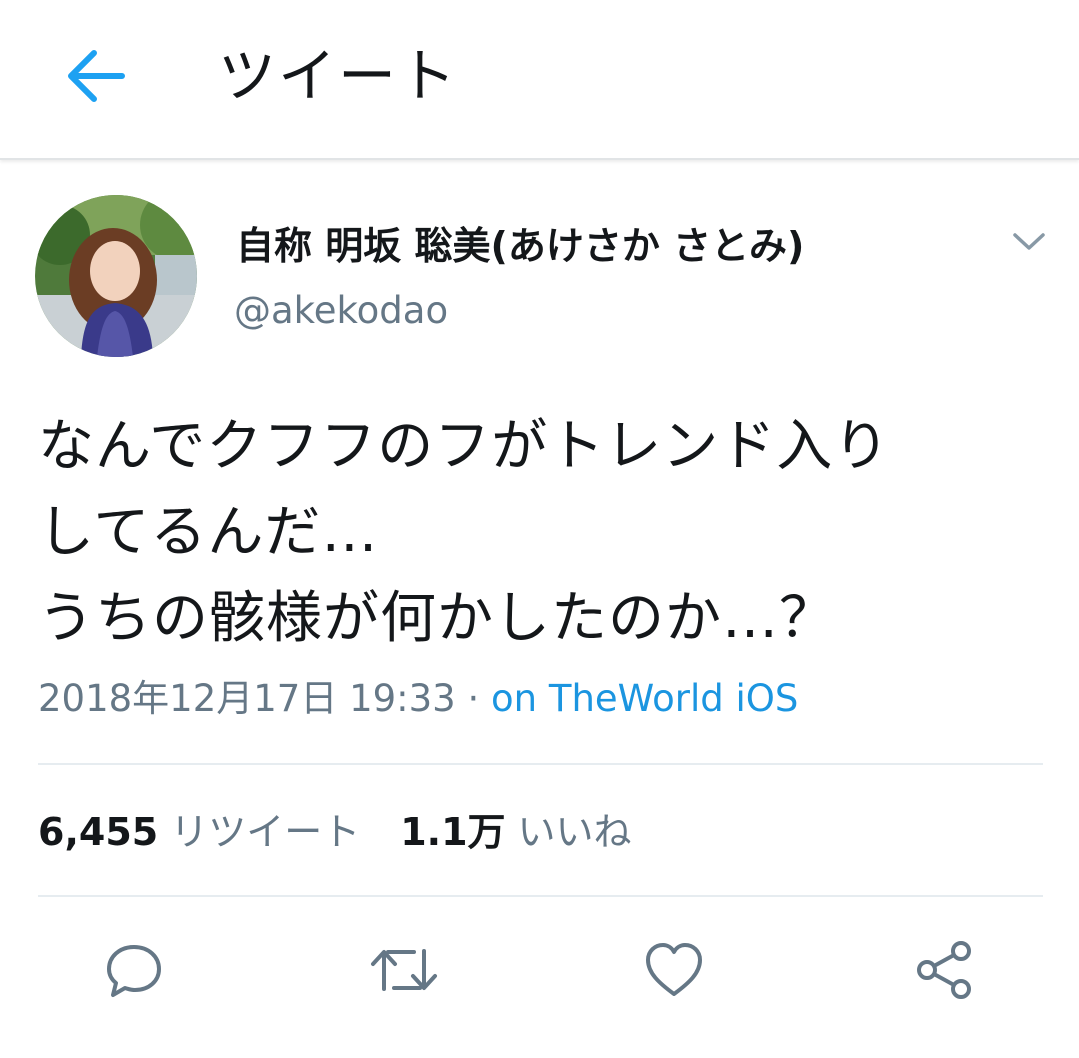 This screenshot has height=1058, width=1079. I want to click on tweet-timestamp: 2018年12月17日 19:33, so click(247, 698).